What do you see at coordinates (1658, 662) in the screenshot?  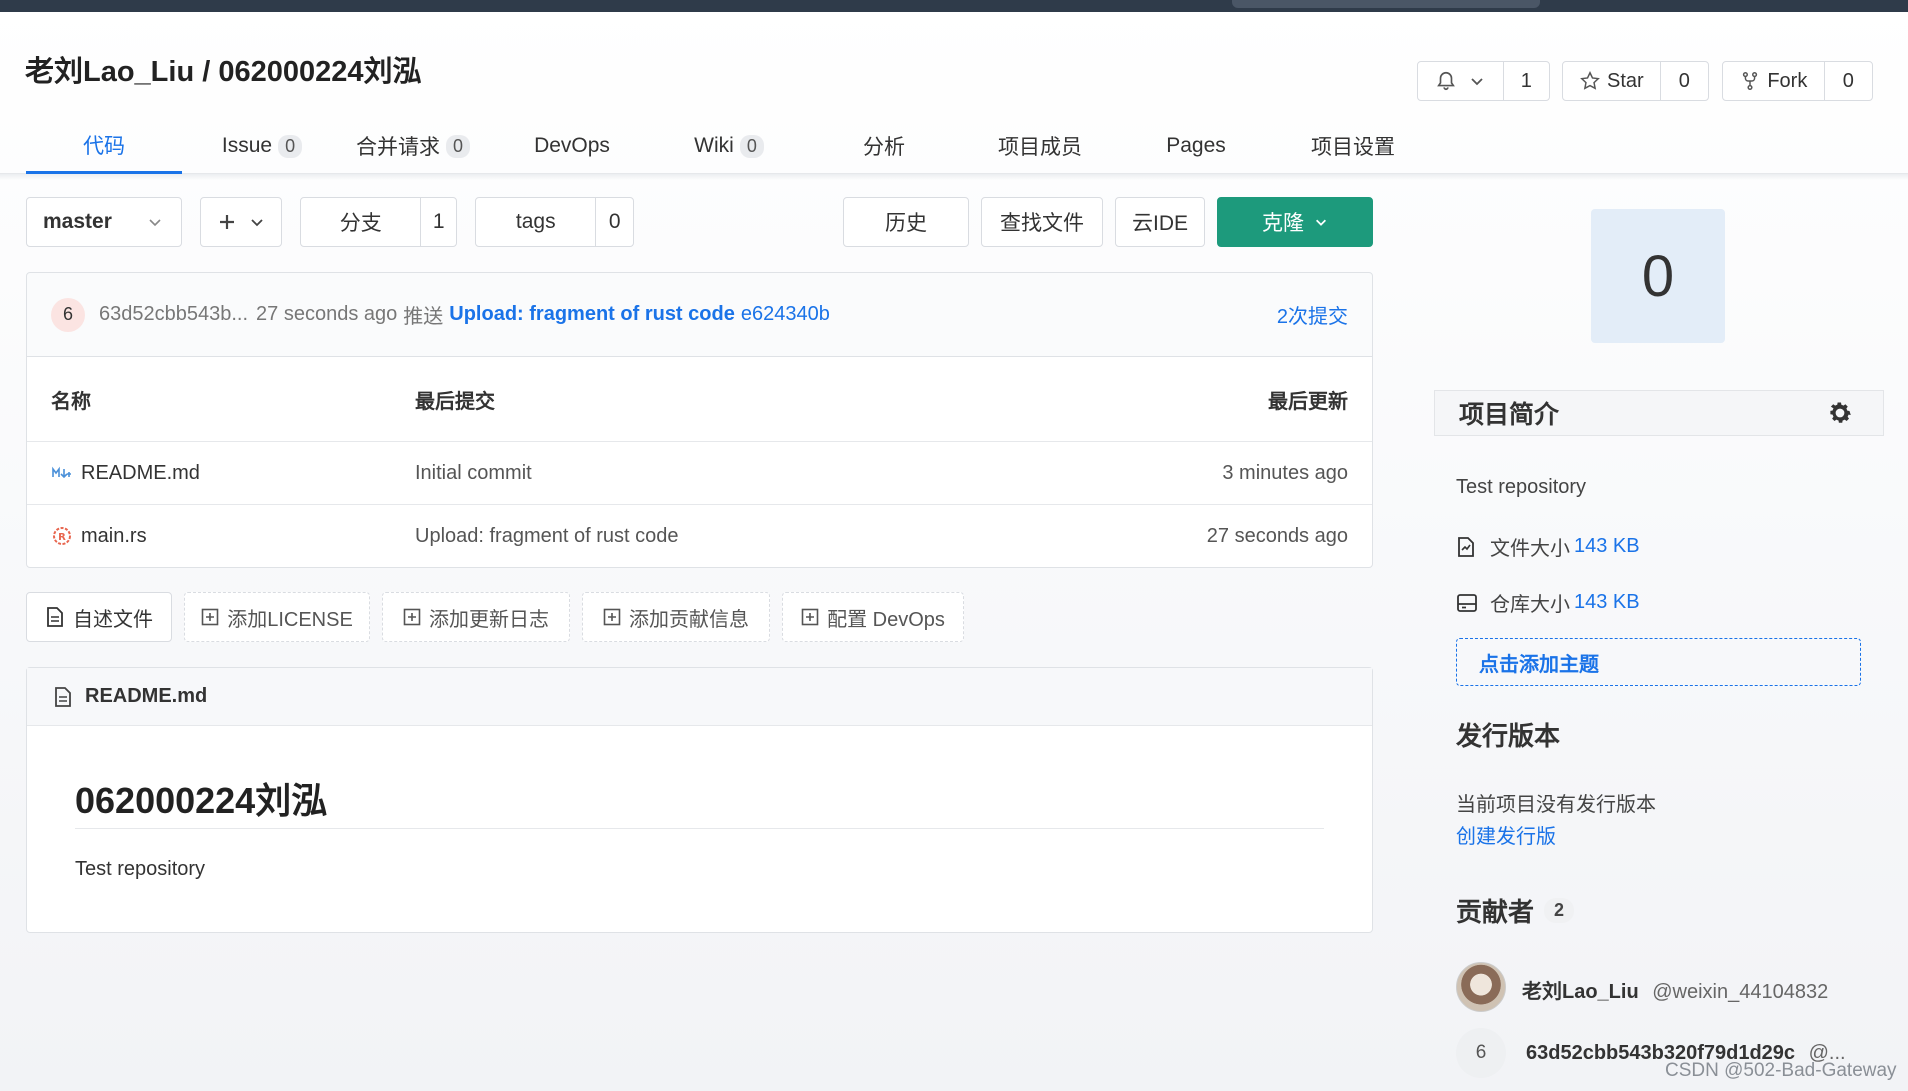 I see `add-topic-button: 点击添加主题` at bounding box center [1658, 662].